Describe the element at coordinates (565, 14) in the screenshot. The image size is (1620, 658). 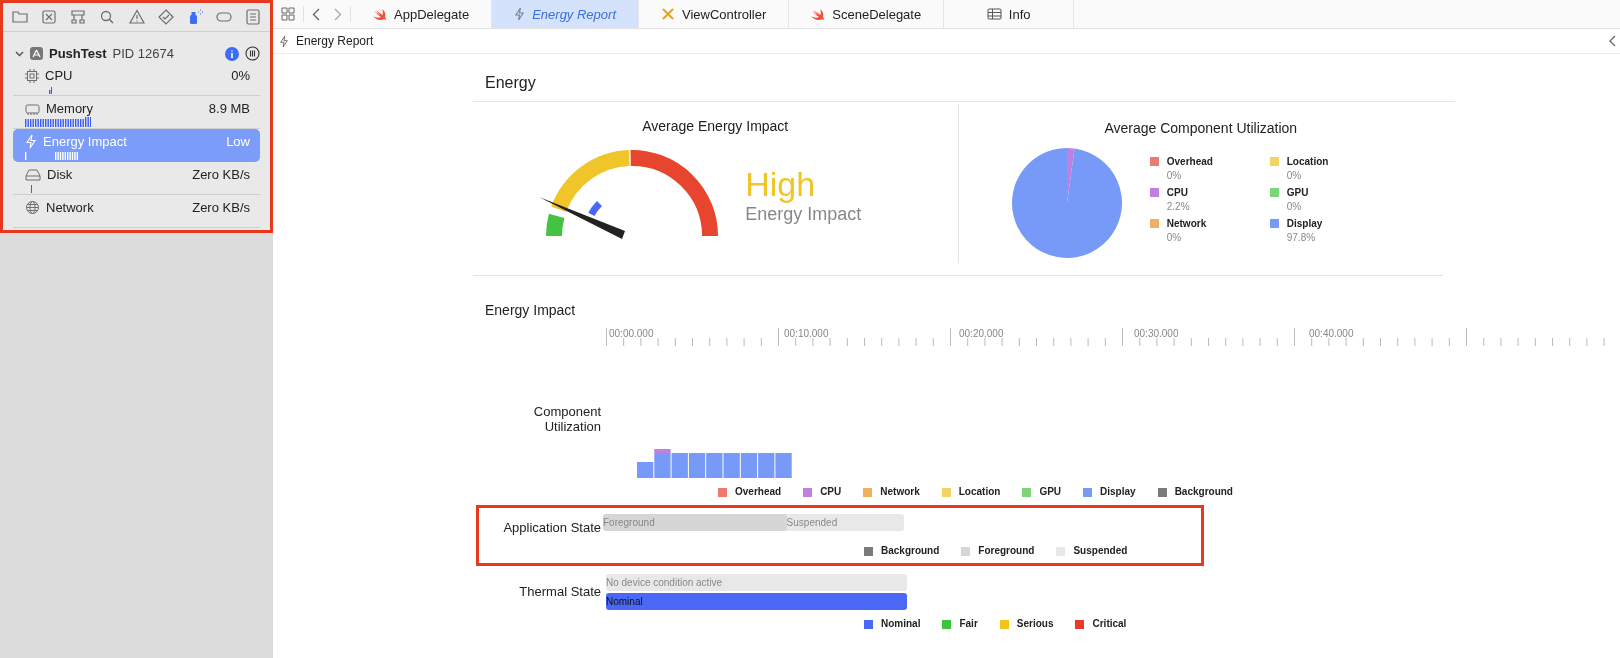
I see `editor-tab: Energy Report` at that location.